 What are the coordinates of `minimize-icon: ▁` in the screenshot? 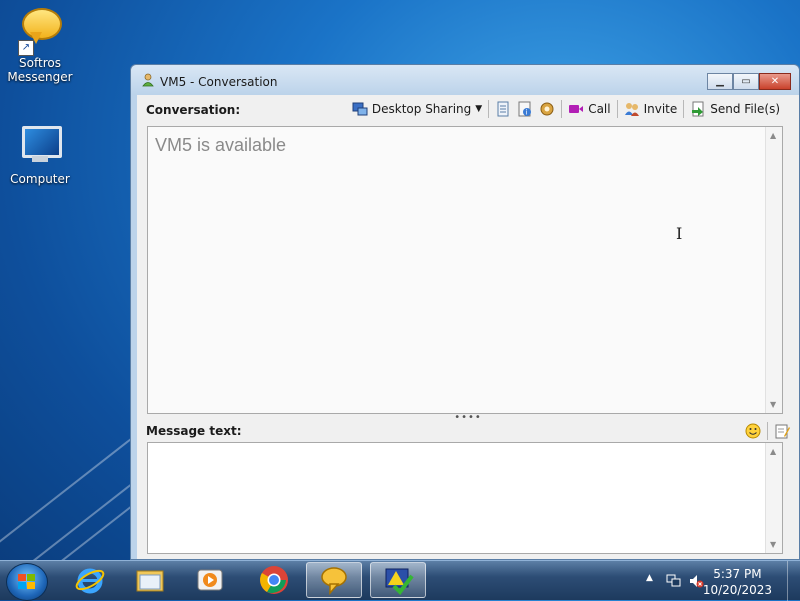 It's located at (720, 81).